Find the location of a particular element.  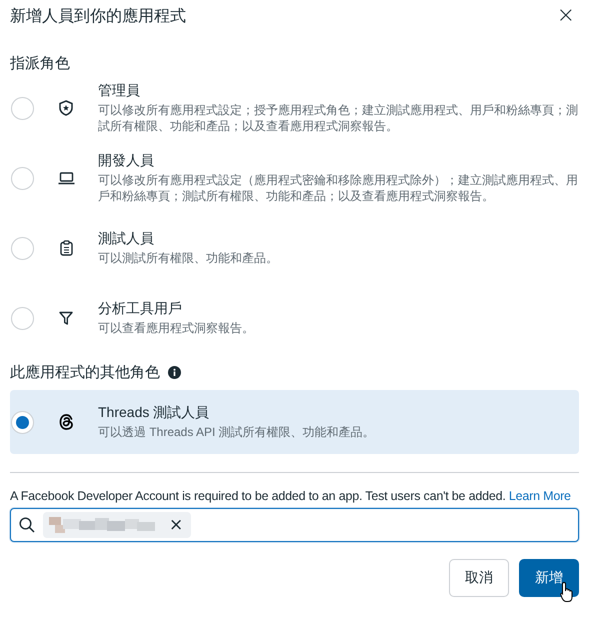

role-option: 開發人員 可以修改所有應用程式設定（應用程式密鑰和移除應用程式除外）；建立測試應用程式、用戶和粉絲專頁；測試所有權限、功能和產品；以及查看應用程式洞察報告。 is located at coordinates (294, 178).